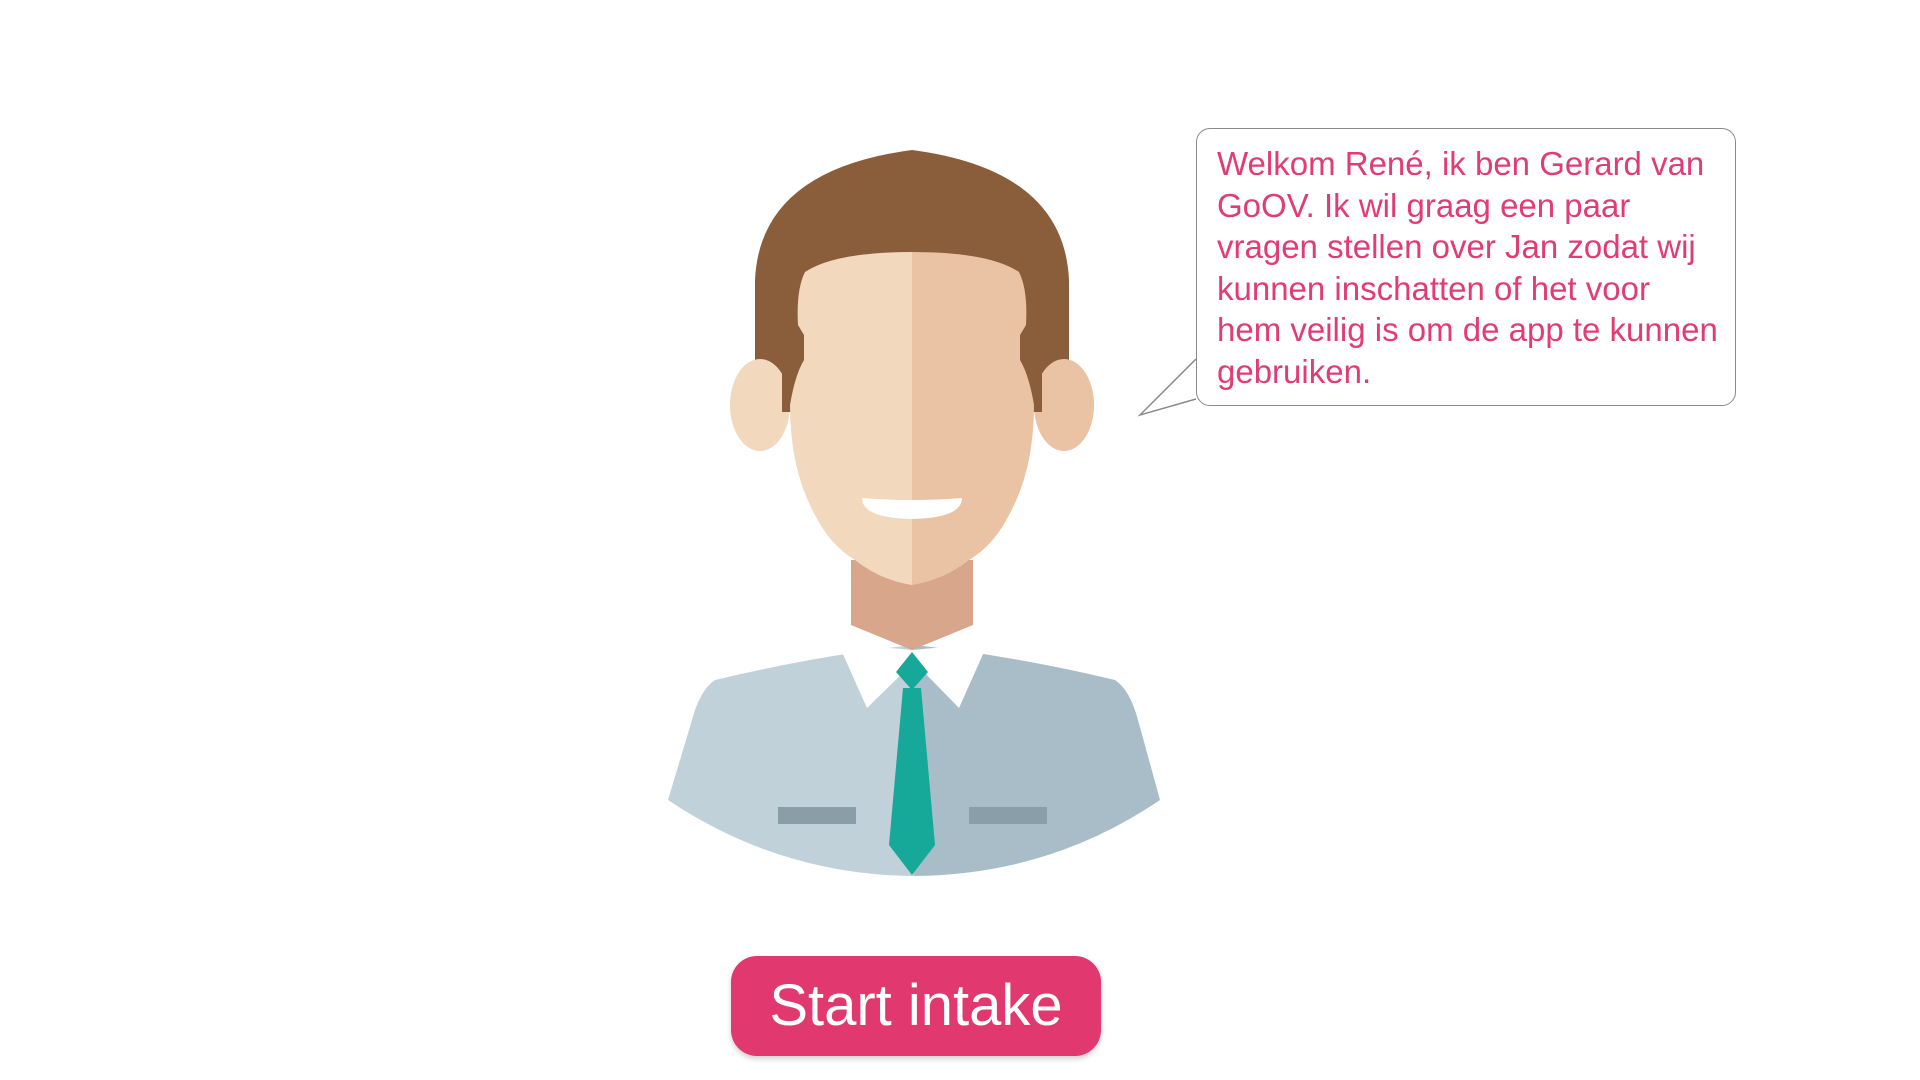 This screenshot has width=1920, height=1080. I want to click on face-left, so click(851, 418).